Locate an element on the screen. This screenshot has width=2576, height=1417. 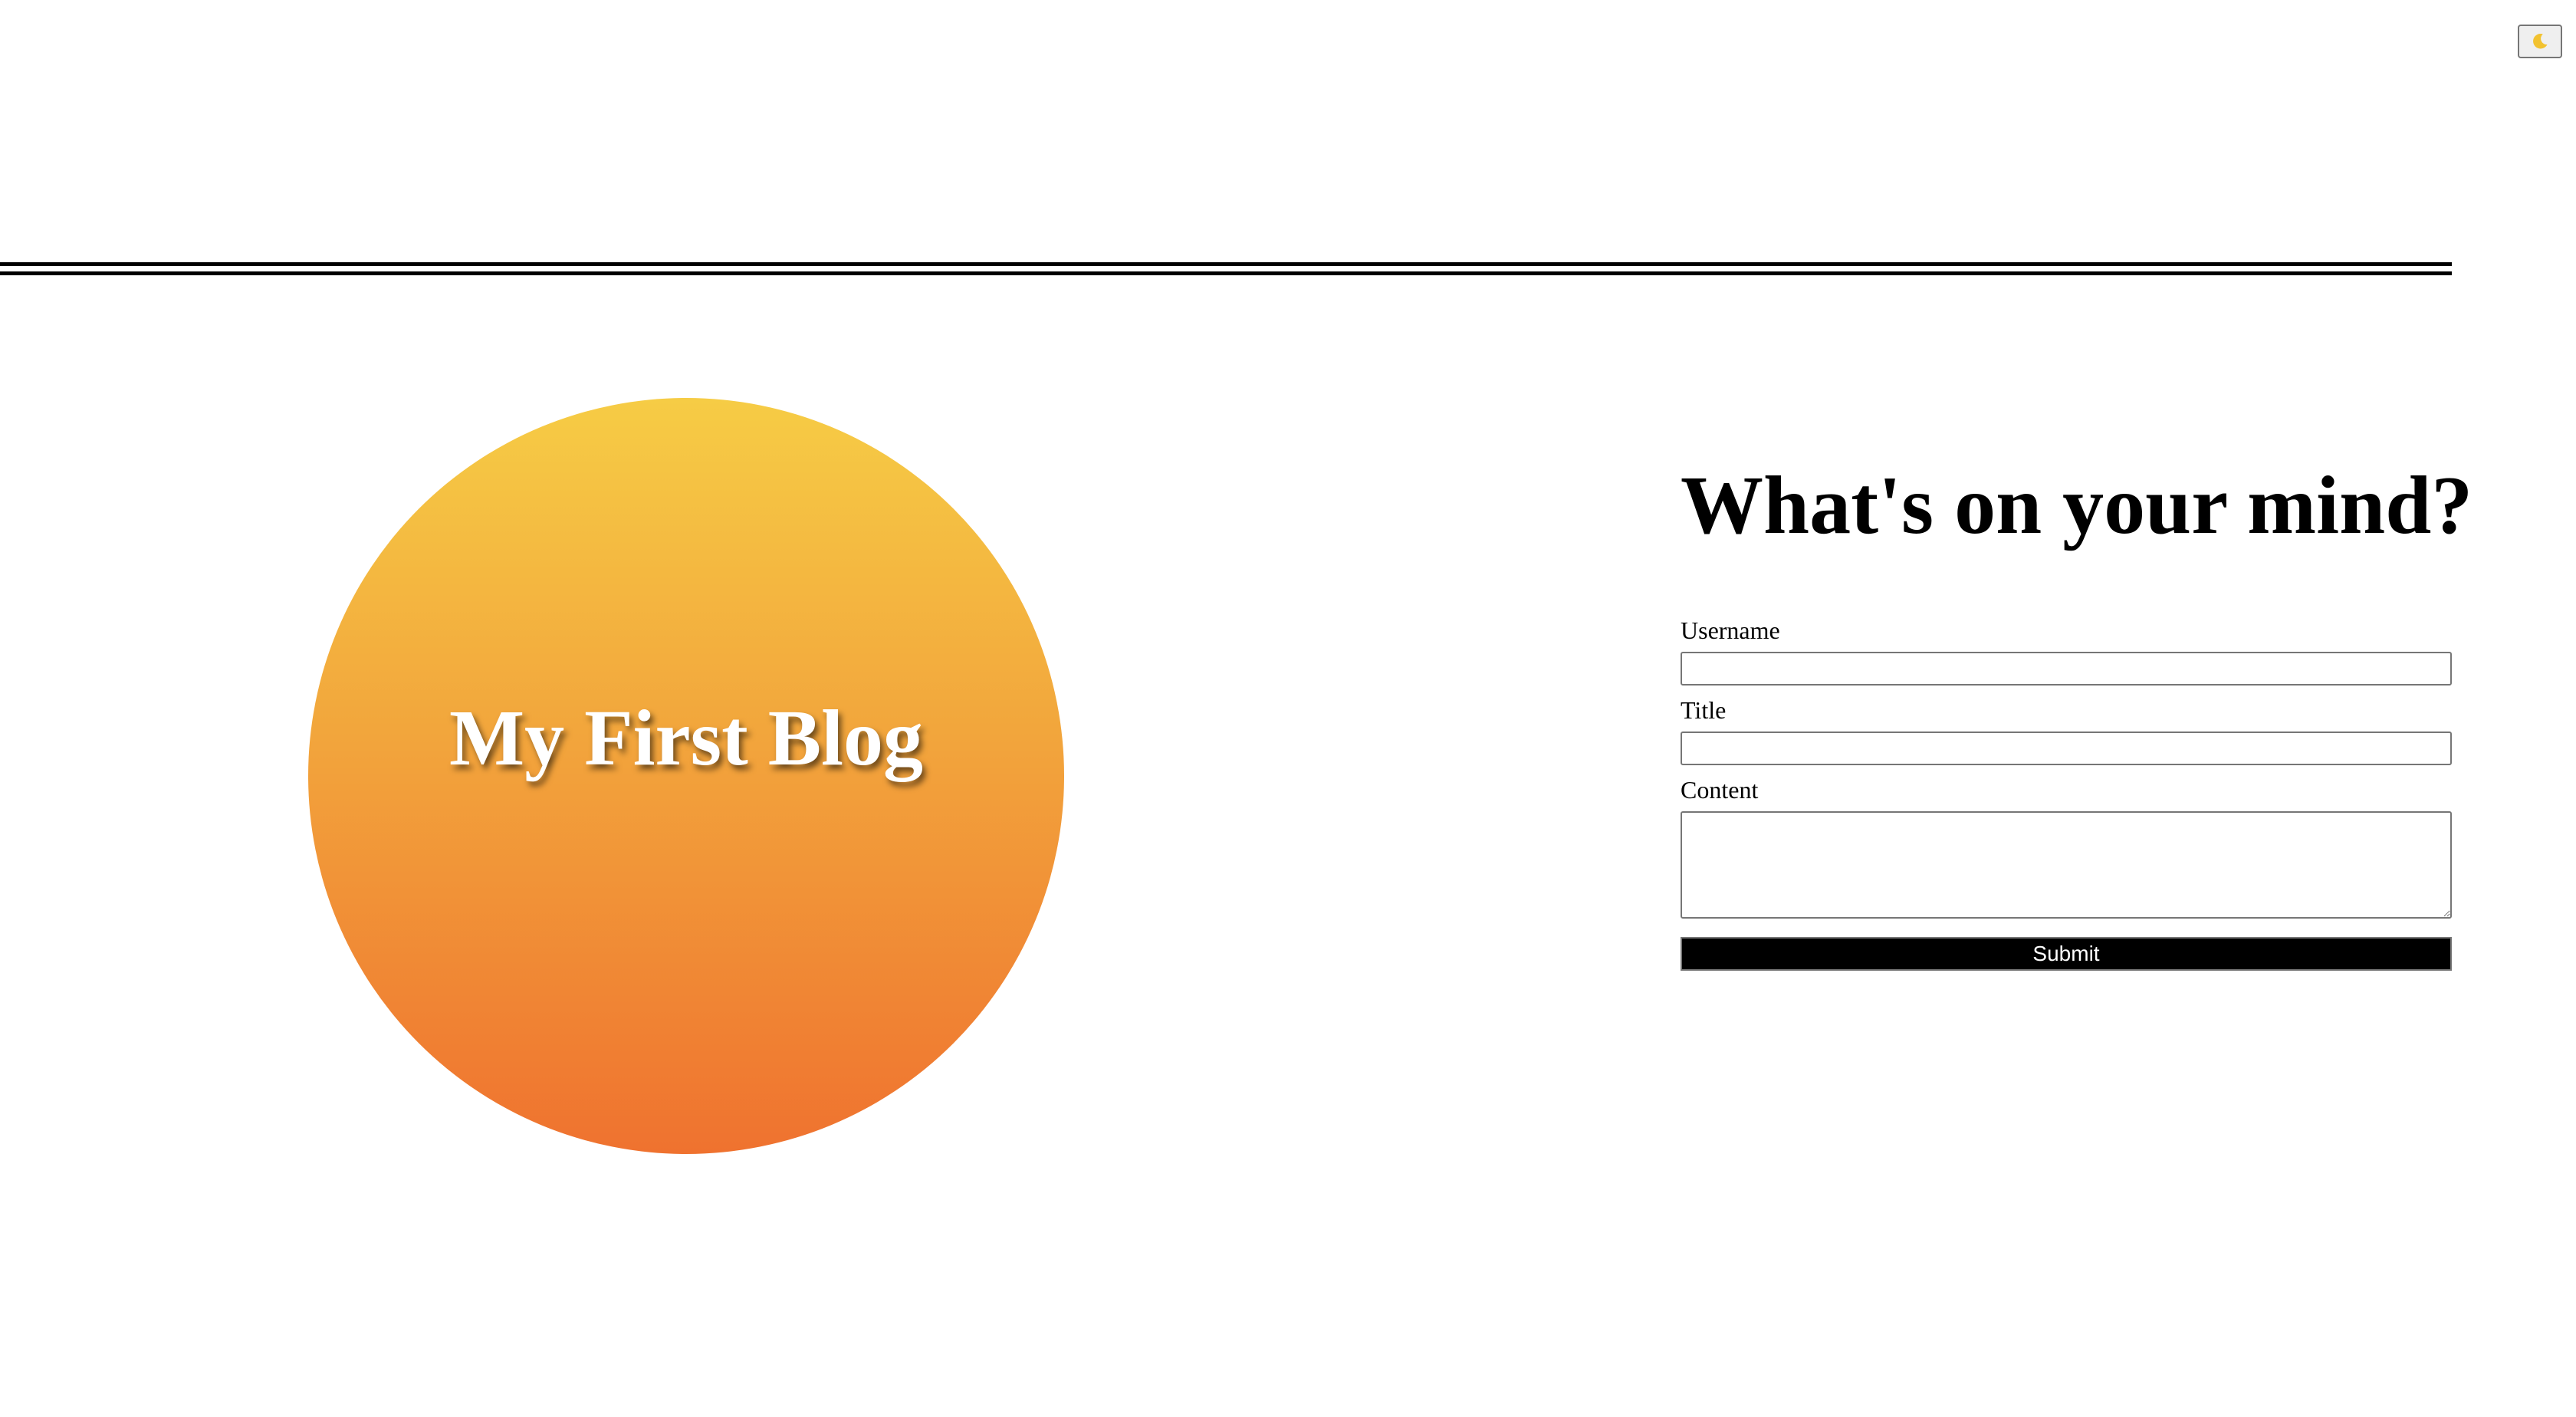
title-label: Title is located at coordinates (1704, 710).